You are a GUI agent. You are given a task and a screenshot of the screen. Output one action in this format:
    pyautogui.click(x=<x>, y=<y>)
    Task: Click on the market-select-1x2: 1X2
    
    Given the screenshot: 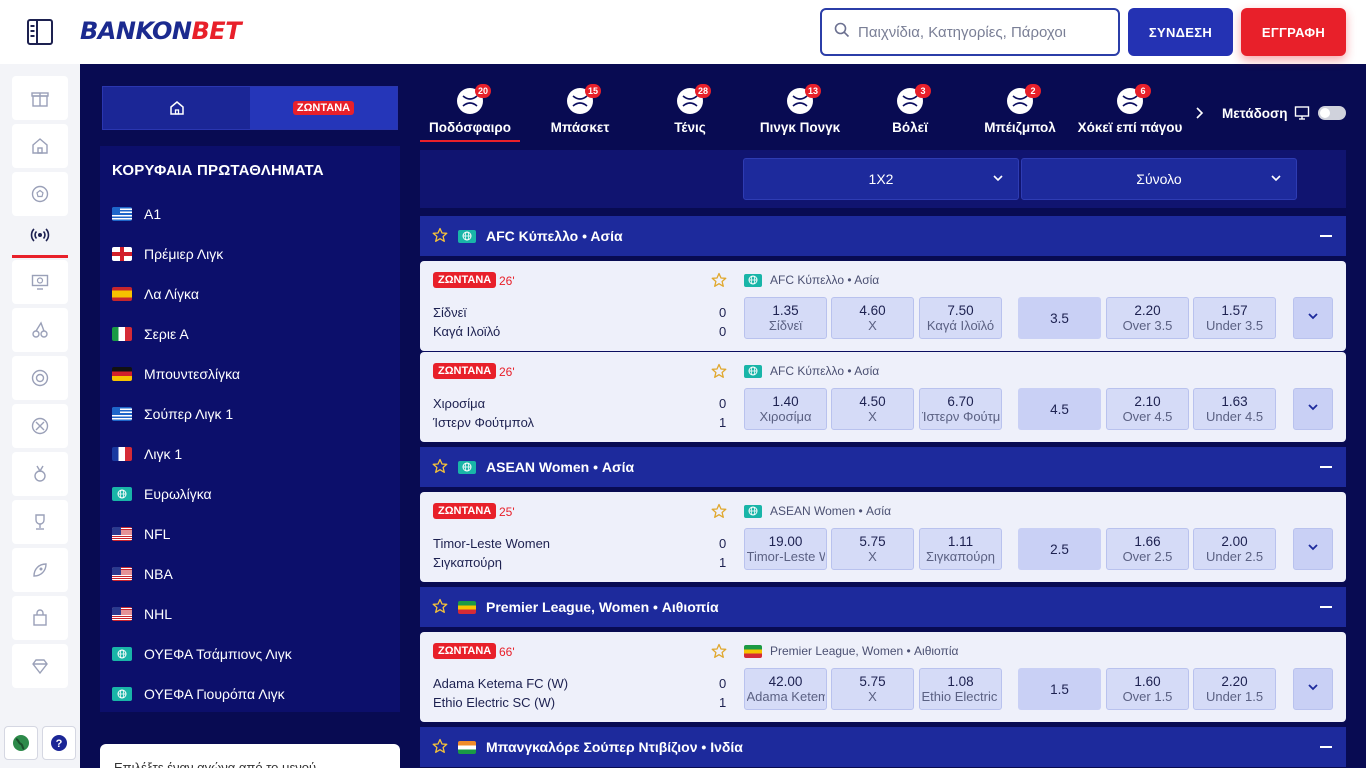 What is the action you would take?
    pyautogui.click(x=881, y=179)
    